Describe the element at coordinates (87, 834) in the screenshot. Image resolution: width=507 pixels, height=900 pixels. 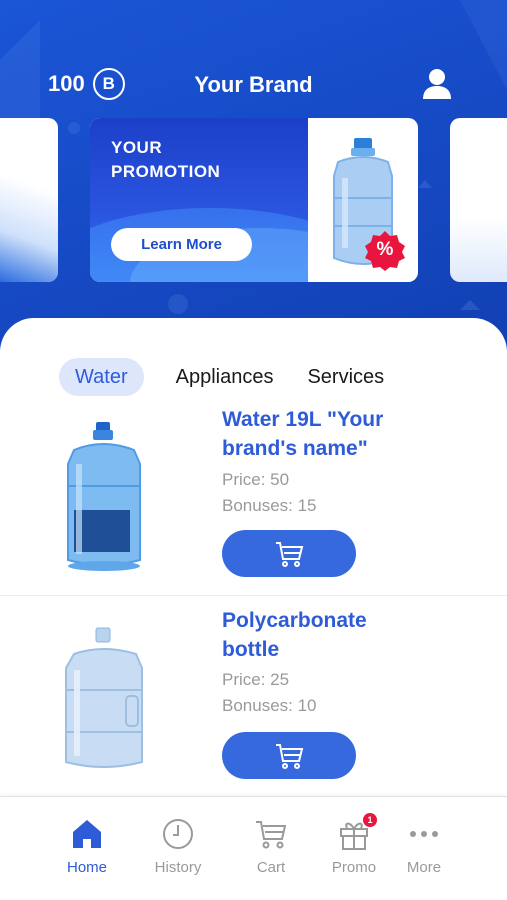
I see `home-icon` at that location.